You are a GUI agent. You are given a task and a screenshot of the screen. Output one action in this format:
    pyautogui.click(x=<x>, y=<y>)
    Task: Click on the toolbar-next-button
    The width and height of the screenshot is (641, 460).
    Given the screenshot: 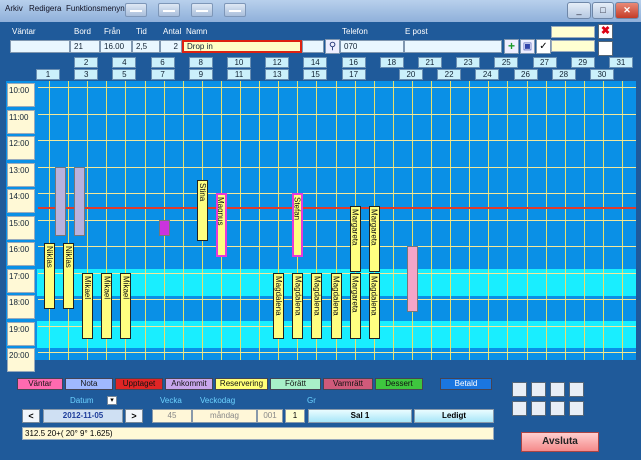 What is the action you would take?
    pyautogui.click(x=202, y=10)
    